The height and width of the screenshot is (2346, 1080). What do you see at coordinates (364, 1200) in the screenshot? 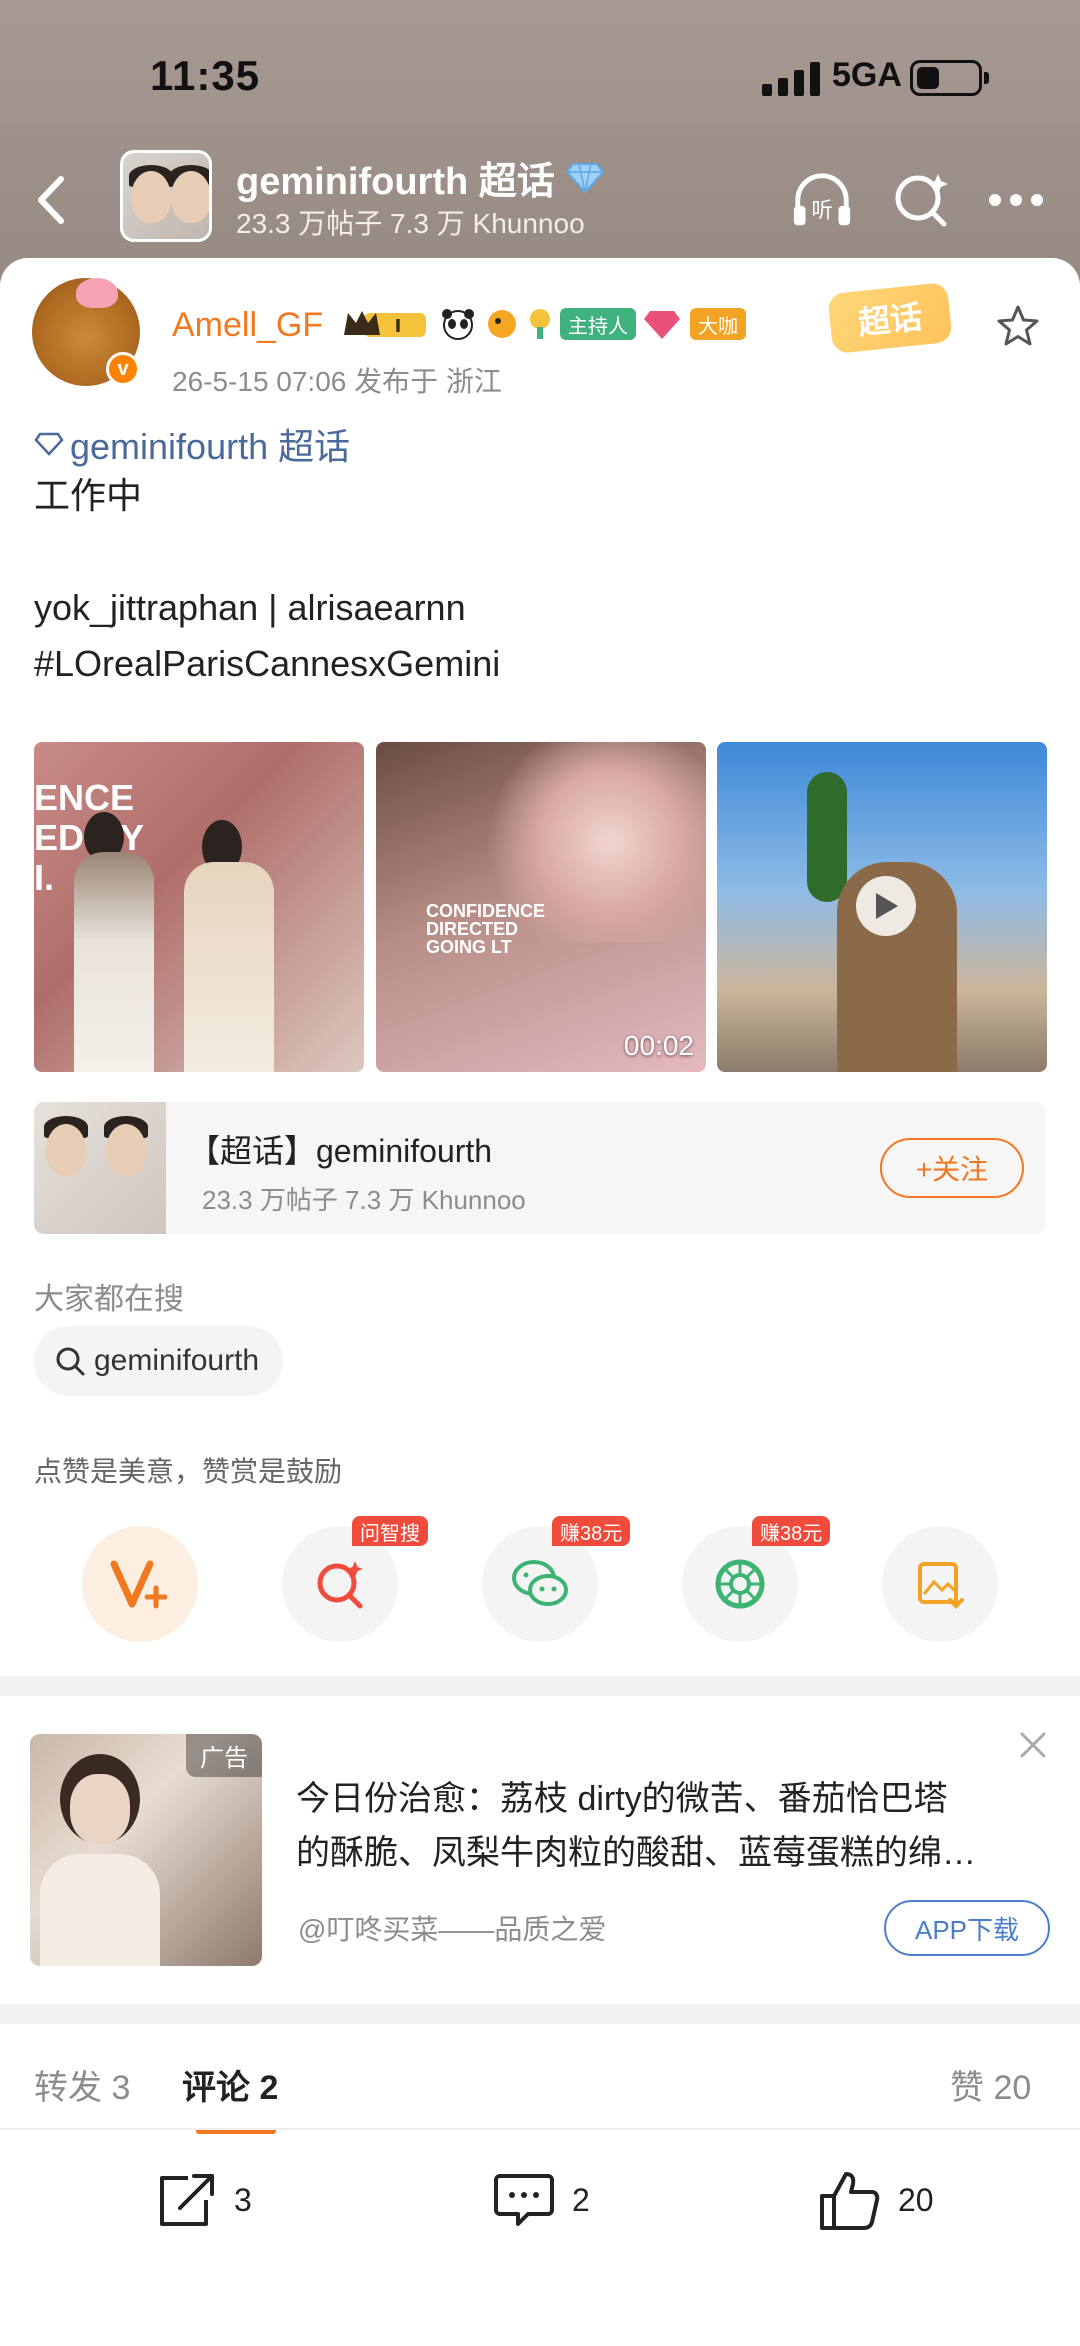
I see `topic-card-stats: 23.3 万帖子 7.3 万 Khunnoo` at bounding box center [364, 1200].